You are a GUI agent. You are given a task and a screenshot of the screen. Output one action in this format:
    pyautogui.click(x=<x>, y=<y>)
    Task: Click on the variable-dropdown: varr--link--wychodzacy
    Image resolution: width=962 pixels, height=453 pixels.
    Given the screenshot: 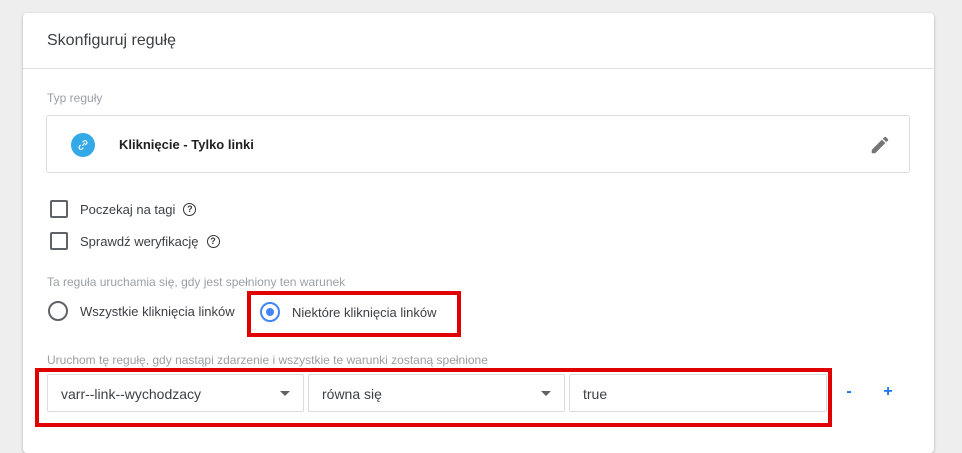 What is the action you would take?
    pyautogui.click(x=175, y=393)
    